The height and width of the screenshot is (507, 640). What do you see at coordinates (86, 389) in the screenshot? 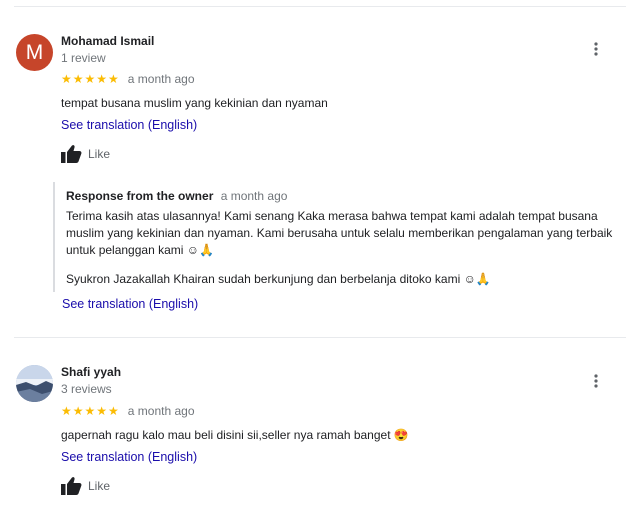
I see `reviewer-review-count: 3 reviews` at bounding box center [86, 389].